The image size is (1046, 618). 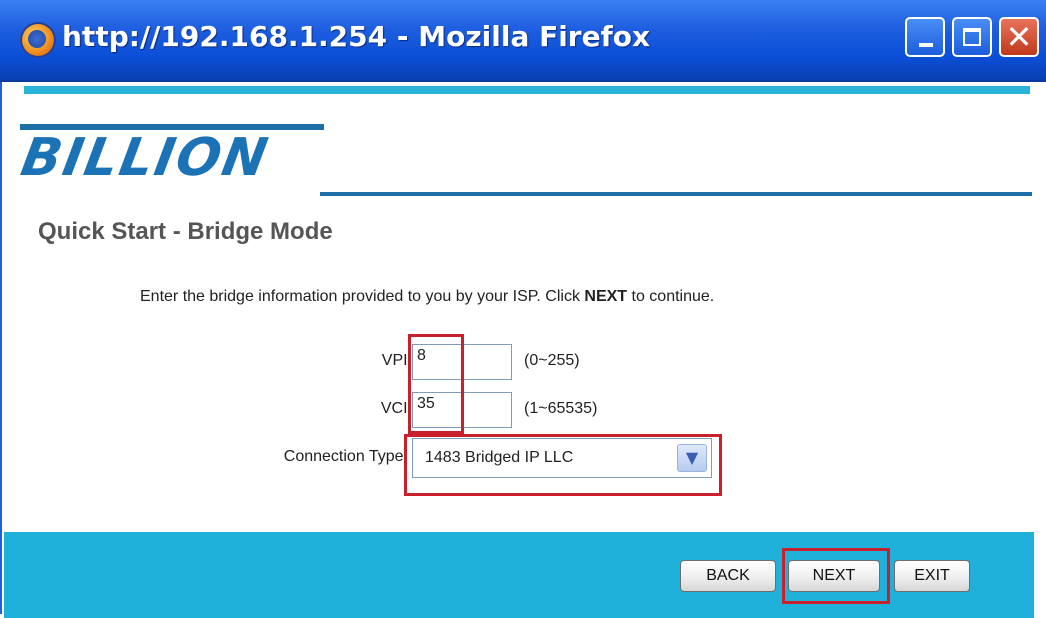 What do you see at coordinates (932, 576) in the screenshot?
I see `exit-button: EXIT` at bounding box center [932, 576].